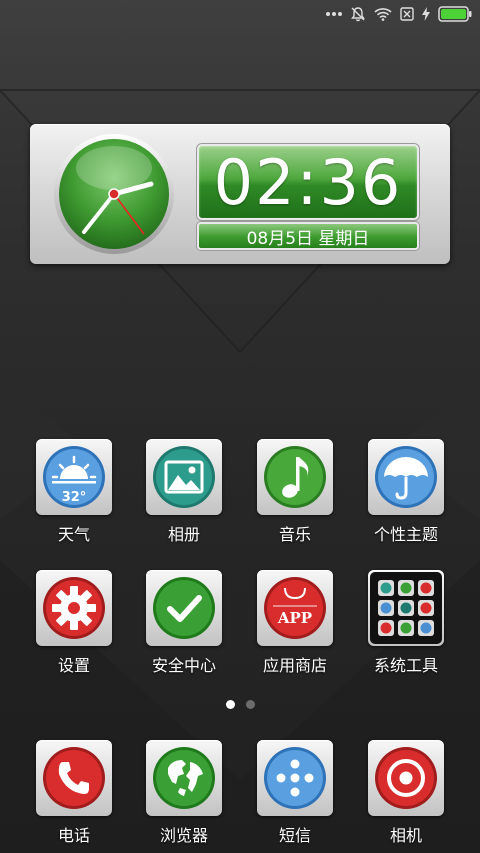 The height and width of the screenshot is (853, 480). I want to click on app-music: 音乐, so click(295, 492).